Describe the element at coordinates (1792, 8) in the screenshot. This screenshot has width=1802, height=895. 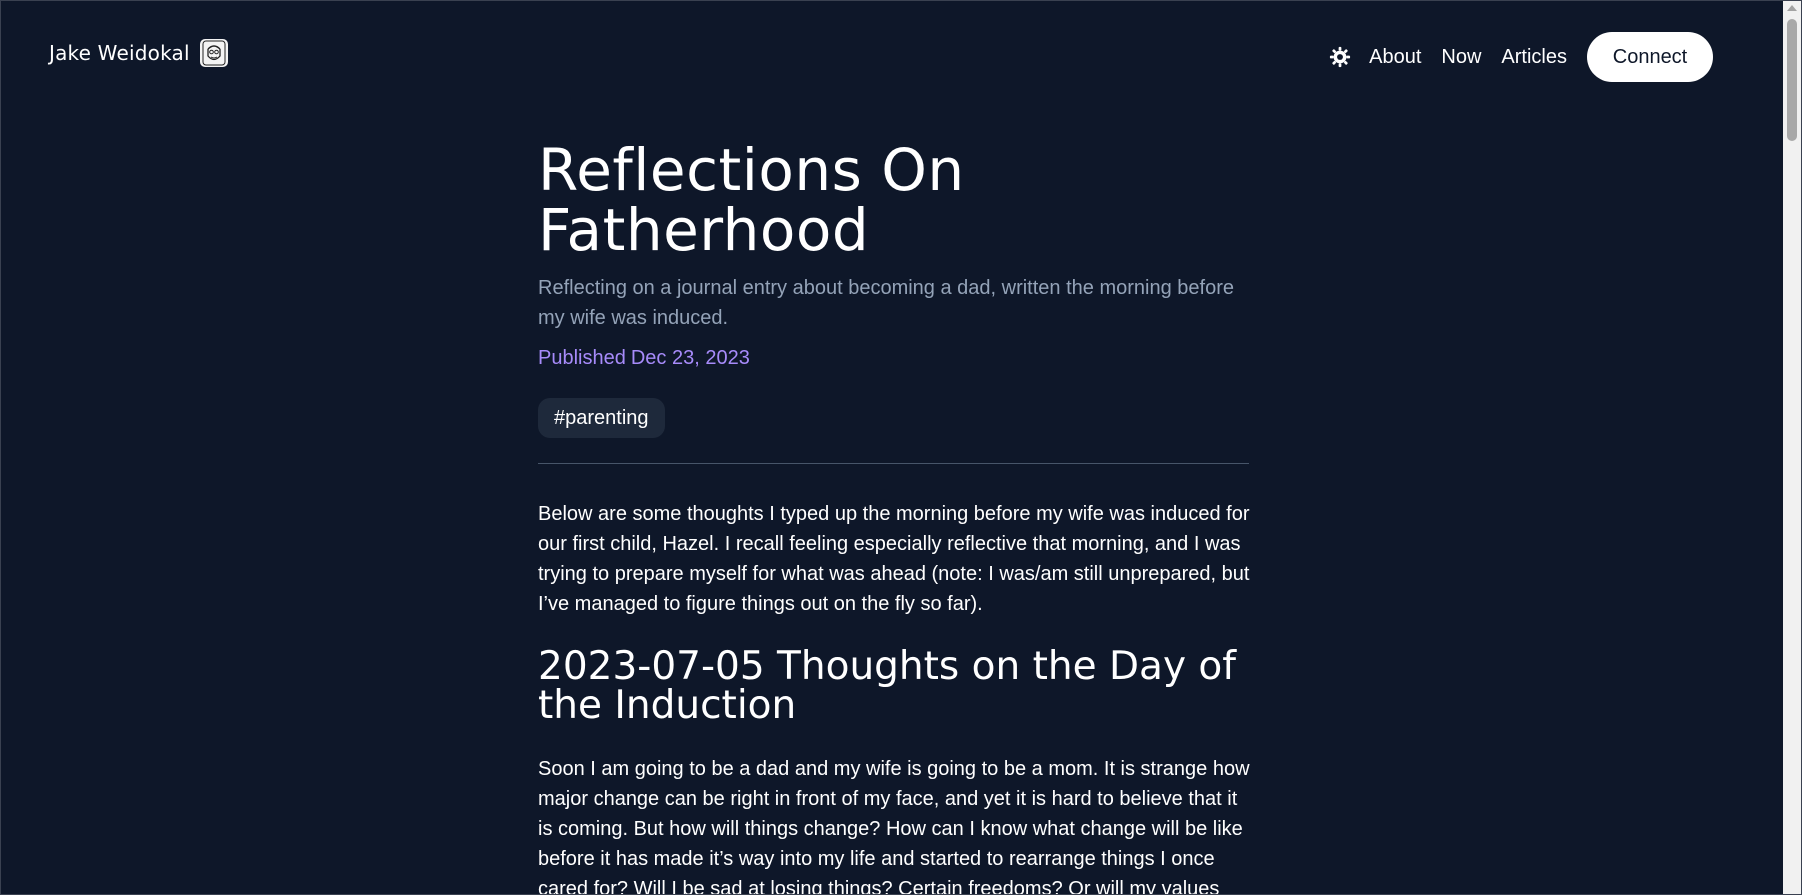
I see `scroll-up-arrow-icon` at that location.